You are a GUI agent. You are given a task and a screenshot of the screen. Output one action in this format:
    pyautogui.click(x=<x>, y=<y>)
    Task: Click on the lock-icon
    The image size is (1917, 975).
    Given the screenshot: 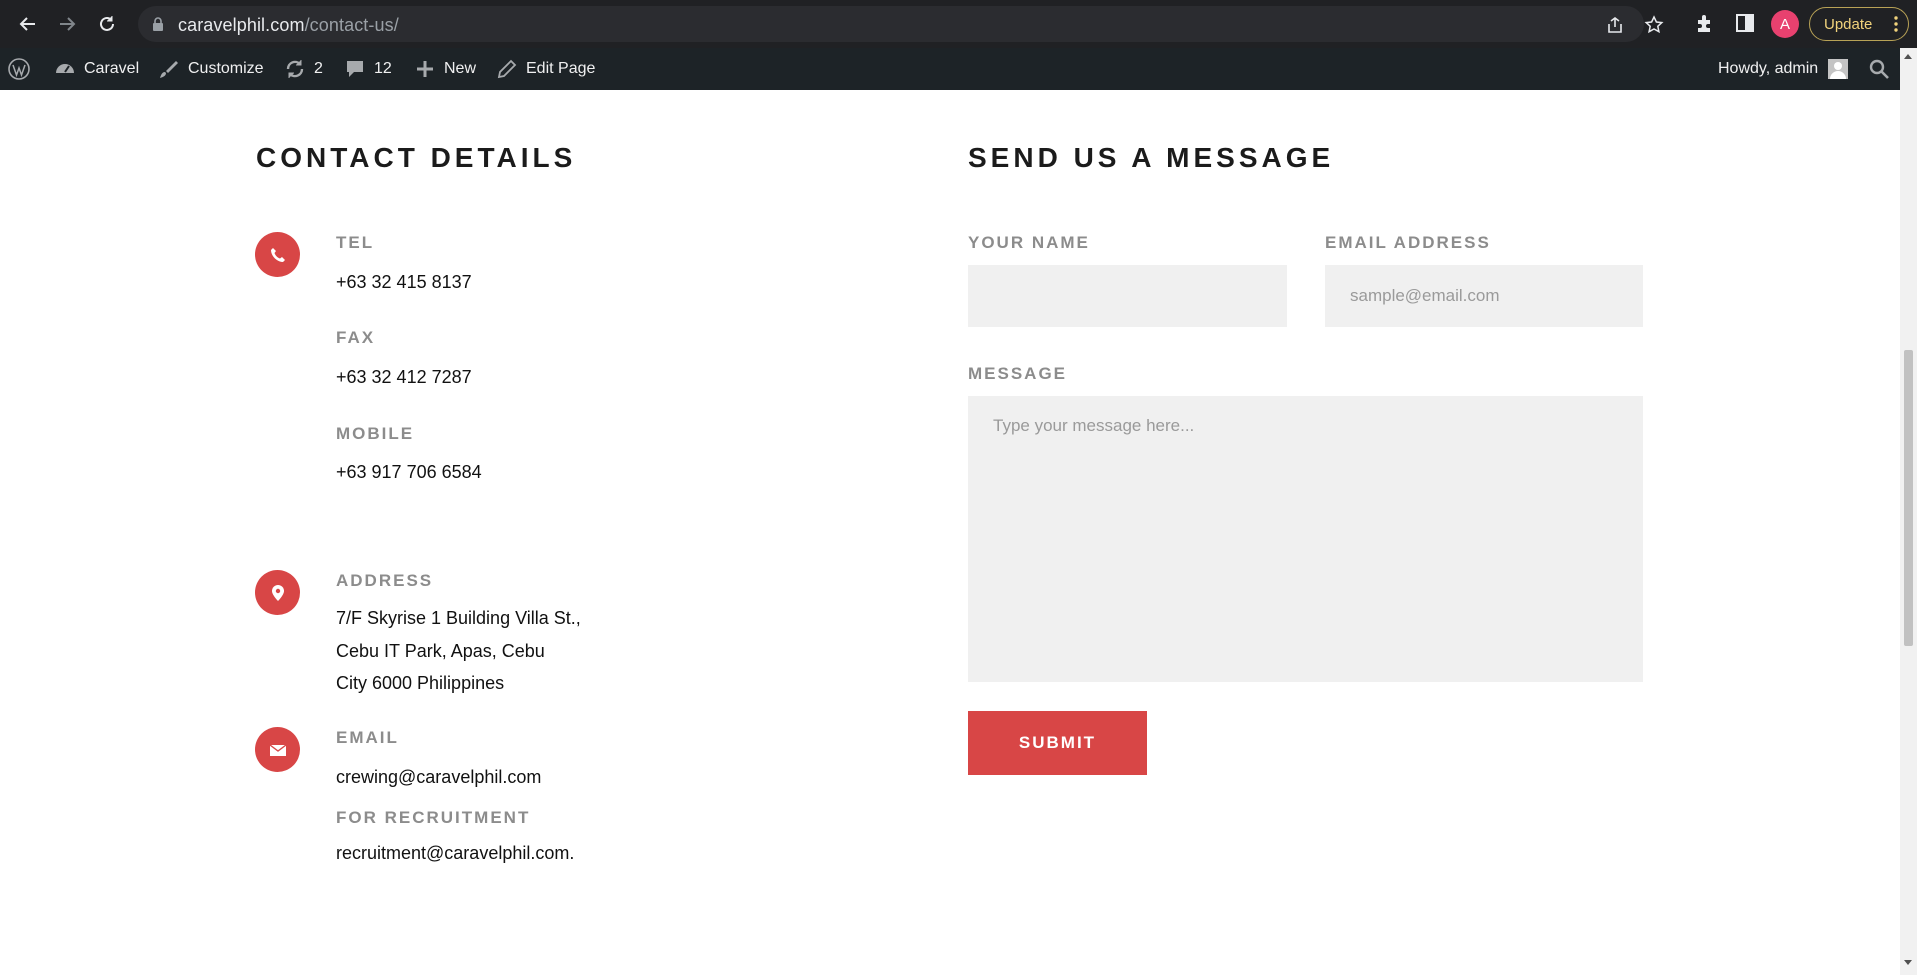 What is the action you would take?
    pyautogui.click(x=158, y=24)
    